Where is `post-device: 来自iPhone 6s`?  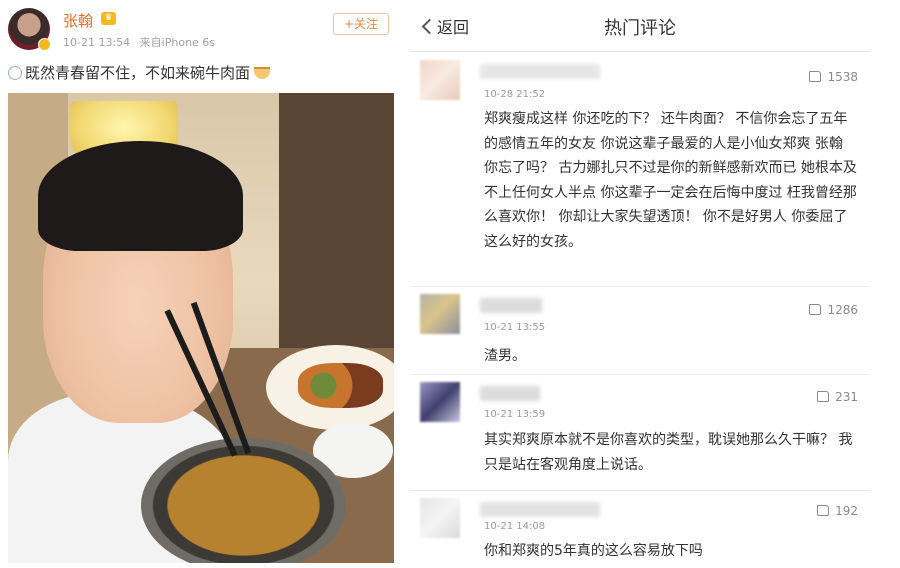 post-device: 来自iPhone 6s is located at coordinates (177, 42).